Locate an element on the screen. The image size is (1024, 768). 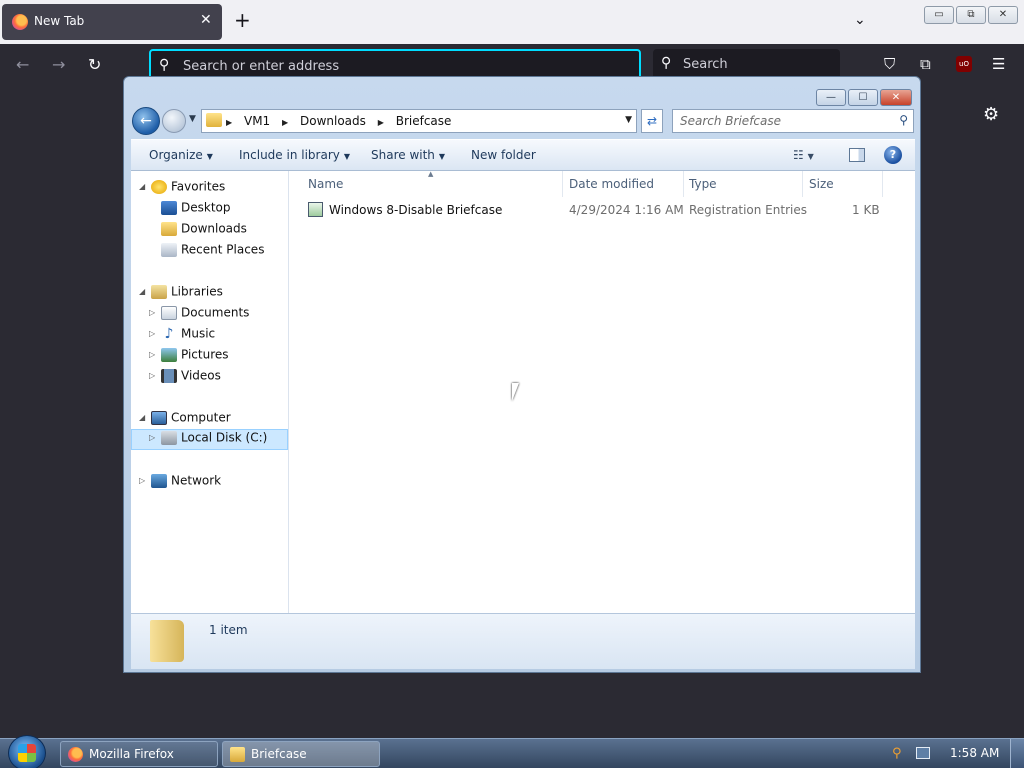
address-dropdown-icon: ▼ is located at coordinates (628, 120).